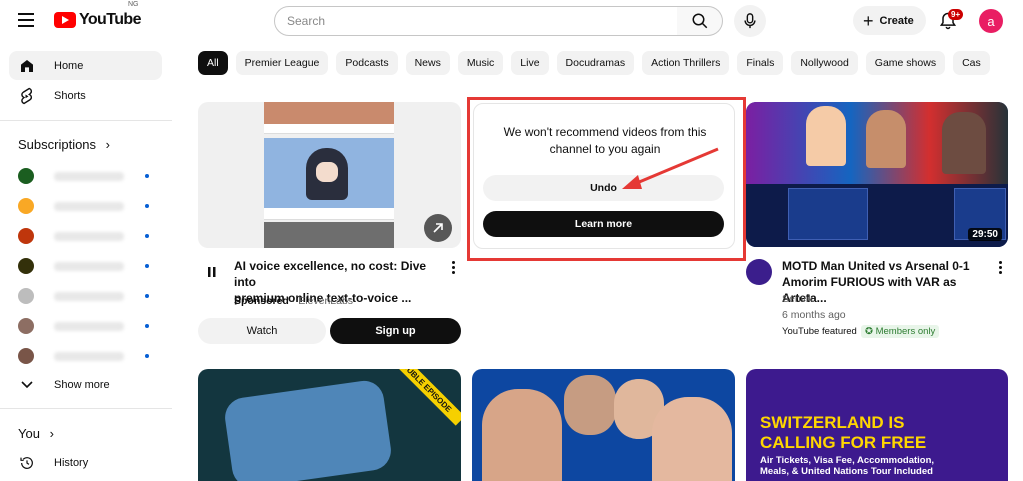 This screenshot has height=481, width=1023. What do you see at coordinates (395, 331) in the screenshot?
I see `sign-up-button: Sign up` at bounding box center [395, 331].